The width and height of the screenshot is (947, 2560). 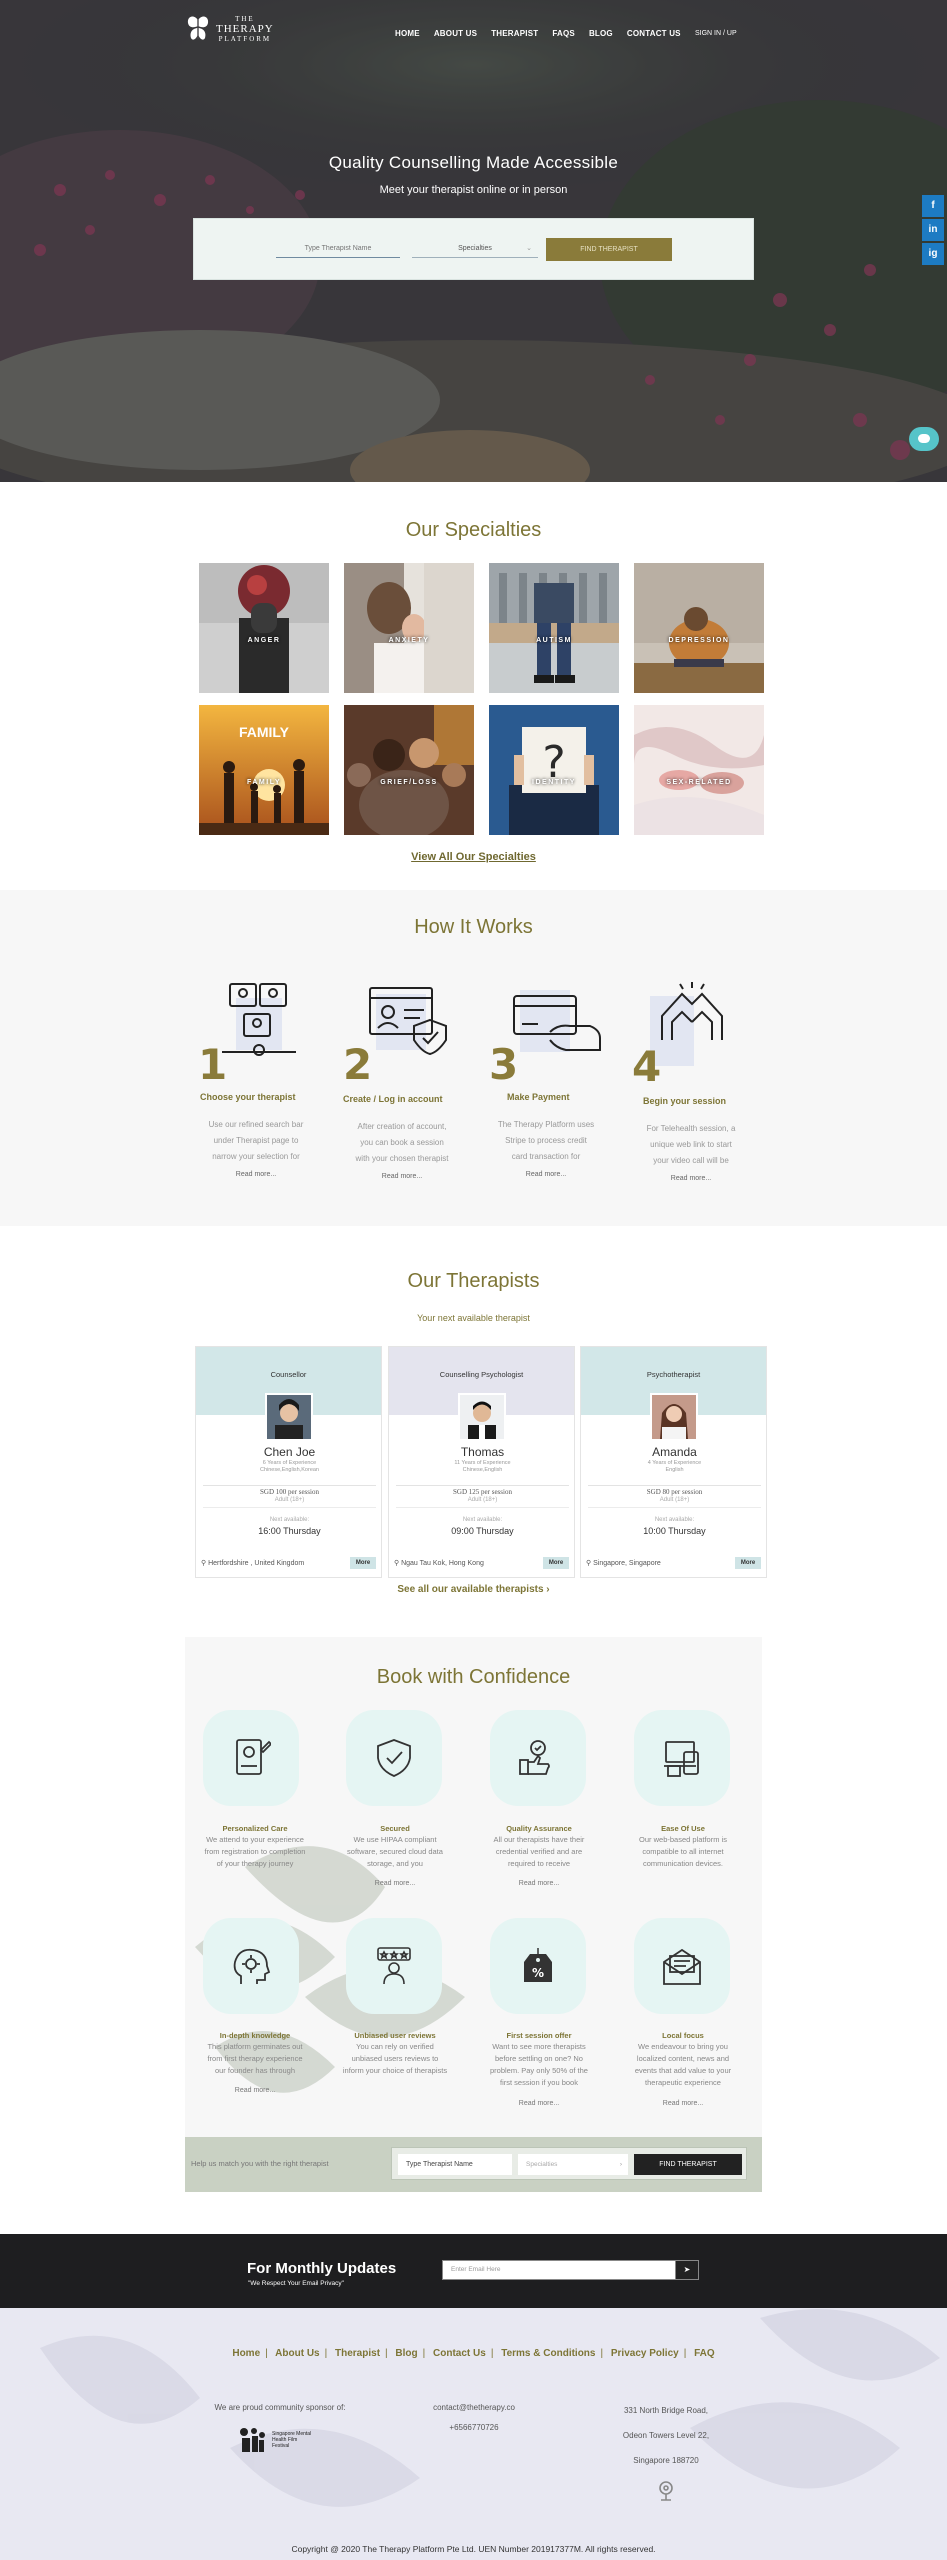 What do you see at coordinates (666, 2491) in the screenshot?
I see `map-pin-icon` at bounding box center [666, 2491].